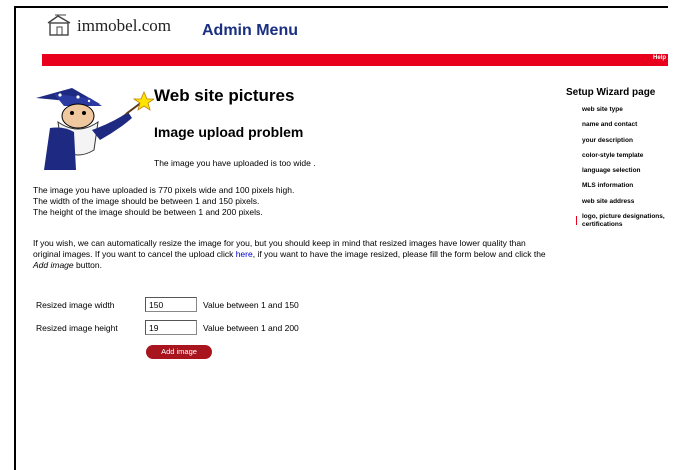  What do you see at coordinates (355, 60) in the screenshot?
I see `header-bar: Help` at bounding box center [355, 60].